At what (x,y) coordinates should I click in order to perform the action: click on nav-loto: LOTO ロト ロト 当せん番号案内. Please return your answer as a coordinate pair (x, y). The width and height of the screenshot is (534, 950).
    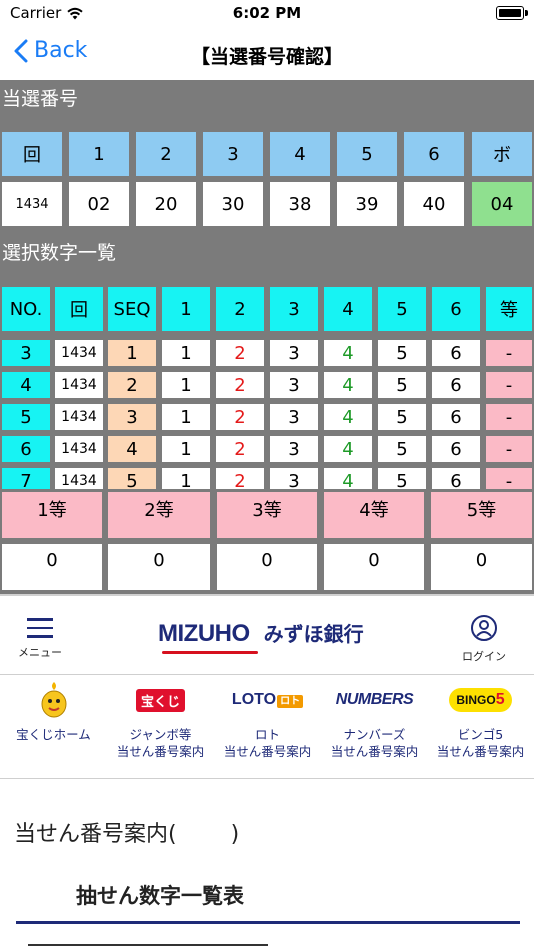
    Looking at the image, I should click on (267, 720).